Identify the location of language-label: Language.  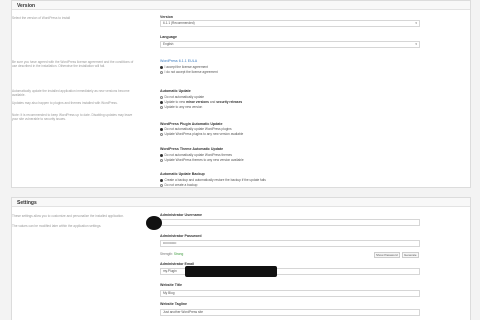
(168, 37).